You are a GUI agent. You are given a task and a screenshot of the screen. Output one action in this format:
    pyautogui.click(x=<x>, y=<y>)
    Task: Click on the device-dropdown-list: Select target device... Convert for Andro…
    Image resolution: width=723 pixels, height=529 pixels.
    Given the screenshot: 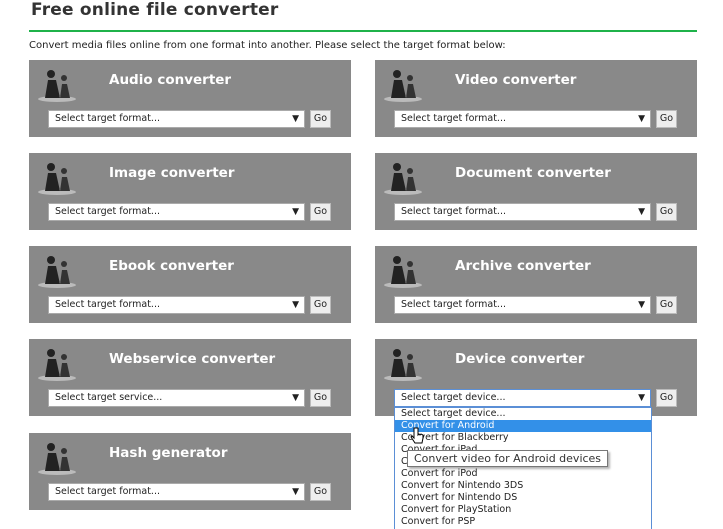 What is the action you would take?
    pyautogui.click(x=523, y=468)
    